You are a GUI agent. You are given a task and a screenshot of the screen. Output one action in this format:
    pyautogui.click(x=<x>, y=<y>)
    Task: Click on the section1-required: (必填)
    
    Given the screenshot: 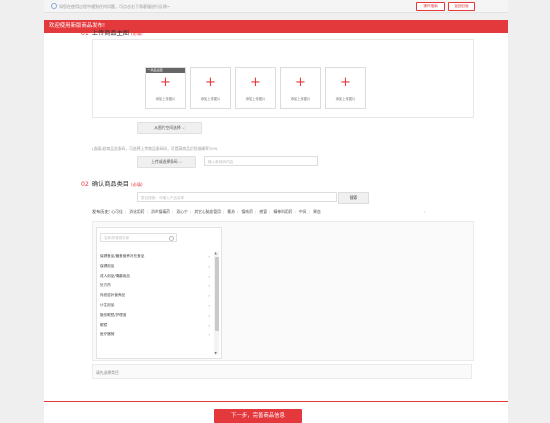 What is the action you would take?
    pyautogui.click(x=137, y=33)
    